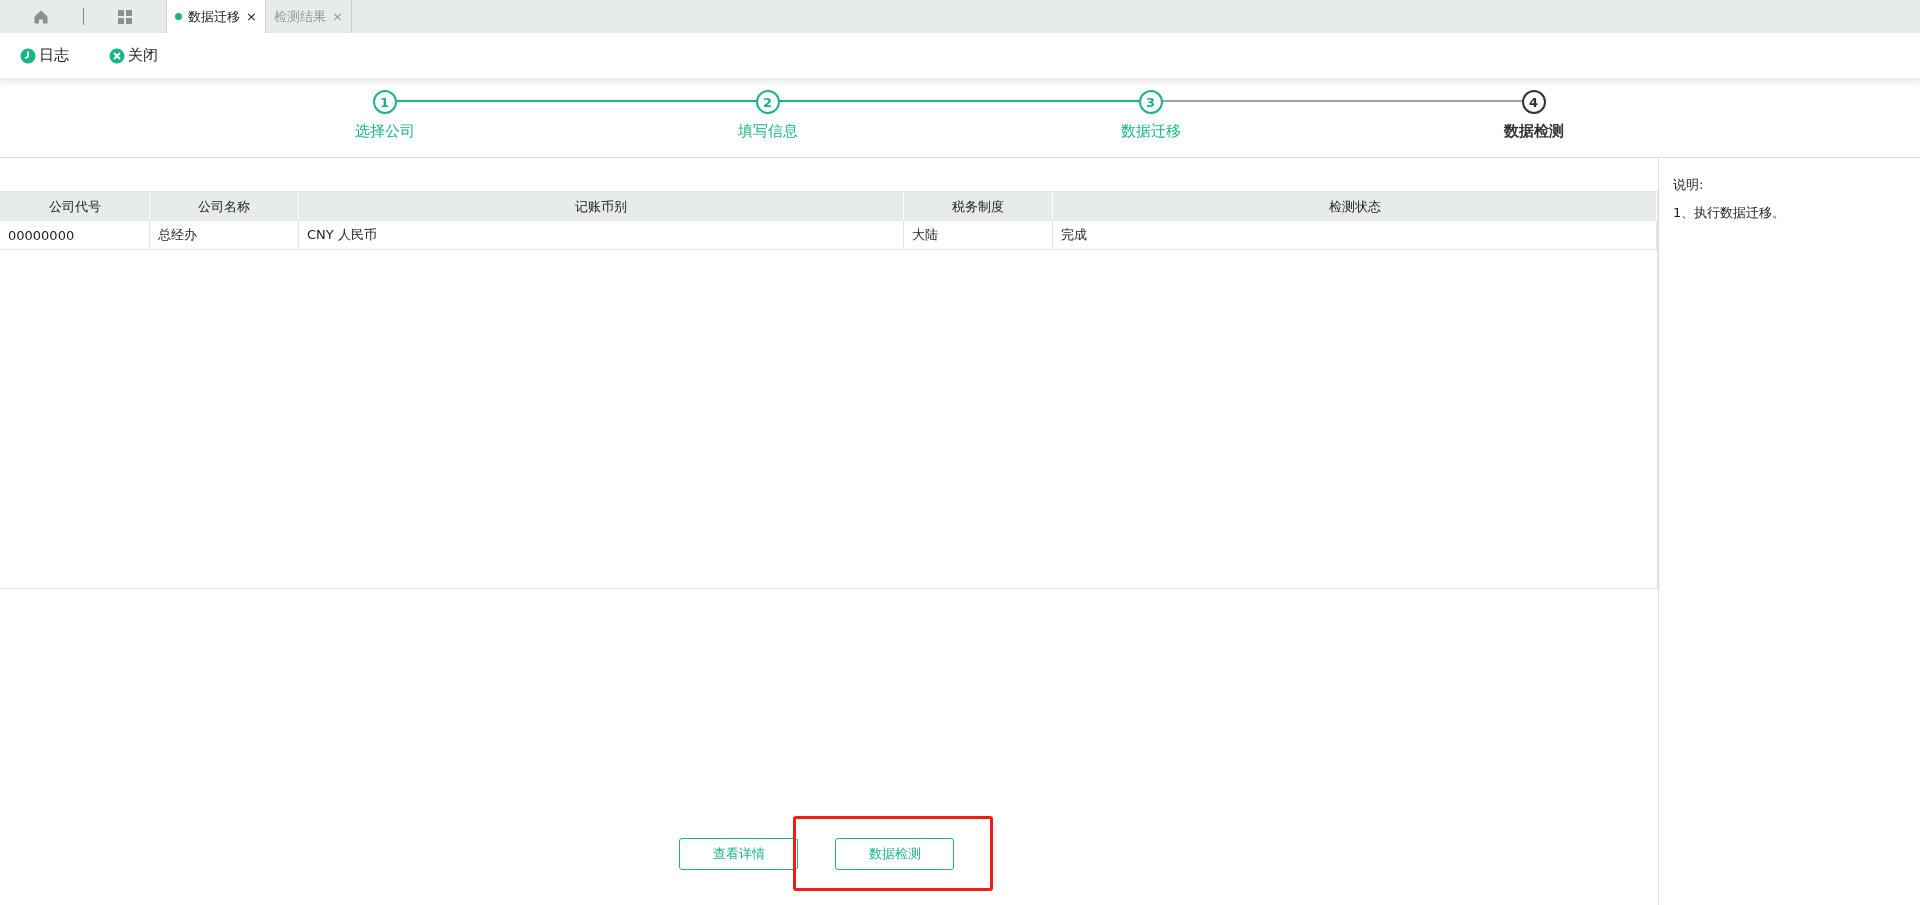  I want to click on table-cell: 总经办, so click(224, 235).